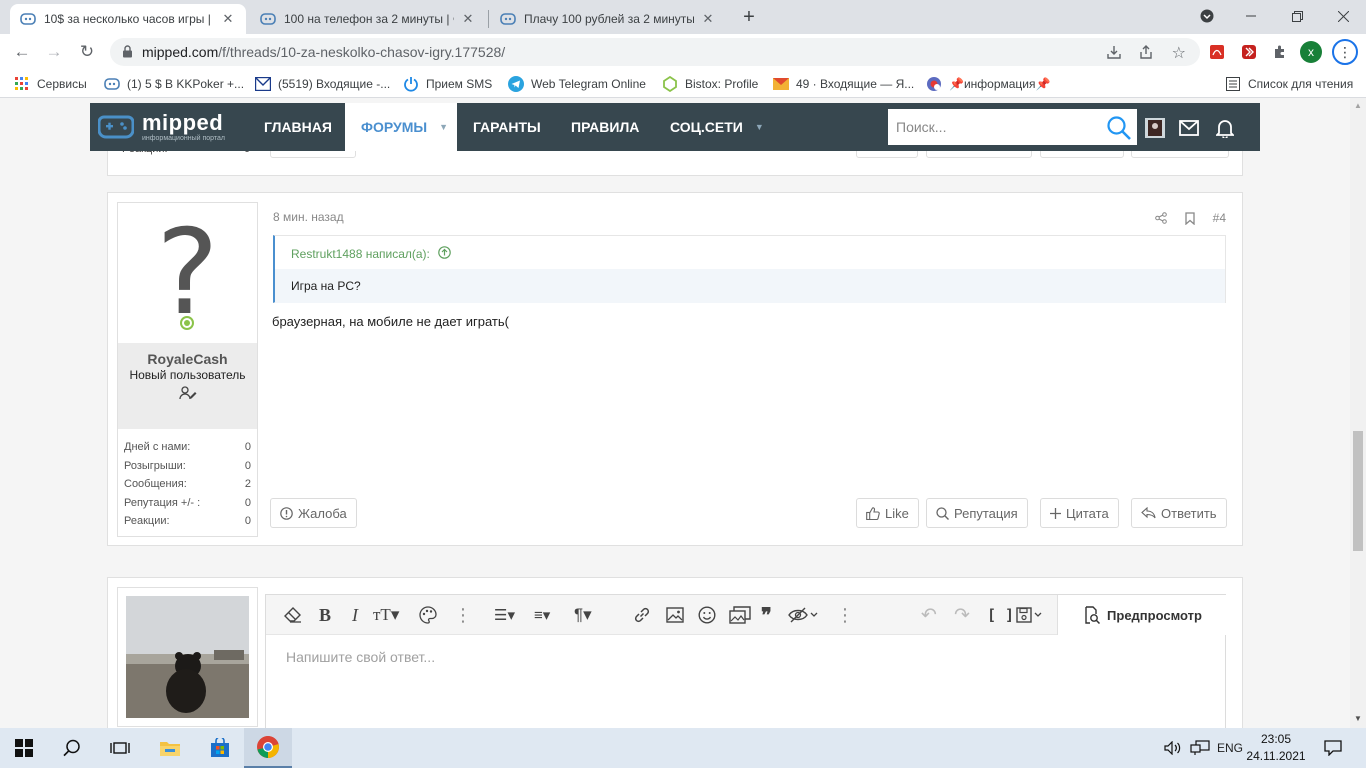 The height and width of the screenshot is (768, 1366). What do you see at coordinates (1189, 218) in the screenshot?
I see `bookmark-icon` at bounding box center [1189, 218].